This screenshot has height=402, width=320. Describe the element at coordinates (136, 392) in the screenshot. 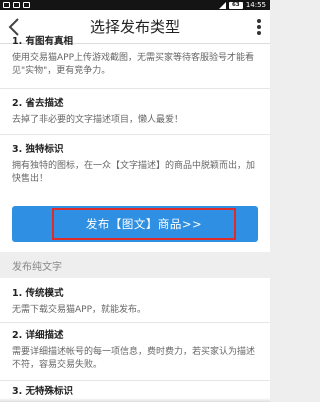

I see `feature-item: 3. 无特殊标识` at that location.